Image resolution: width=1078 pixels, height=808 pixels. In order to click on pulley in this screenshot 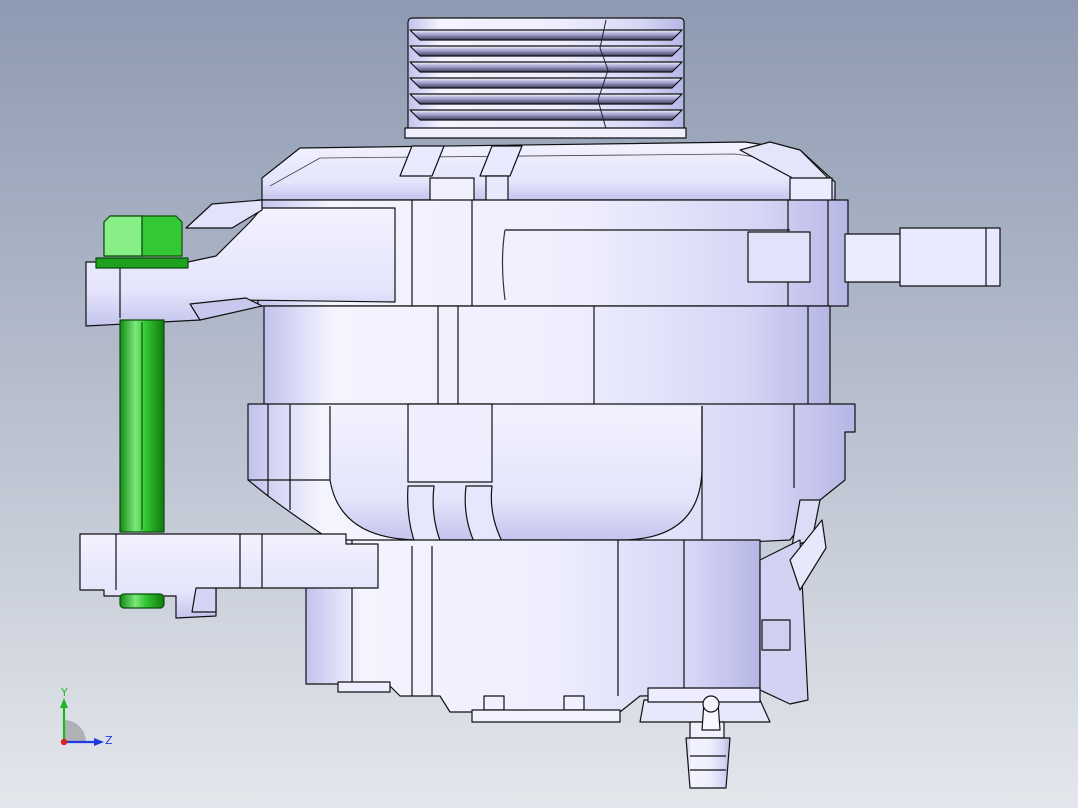, I will do `click(545, 78)`.